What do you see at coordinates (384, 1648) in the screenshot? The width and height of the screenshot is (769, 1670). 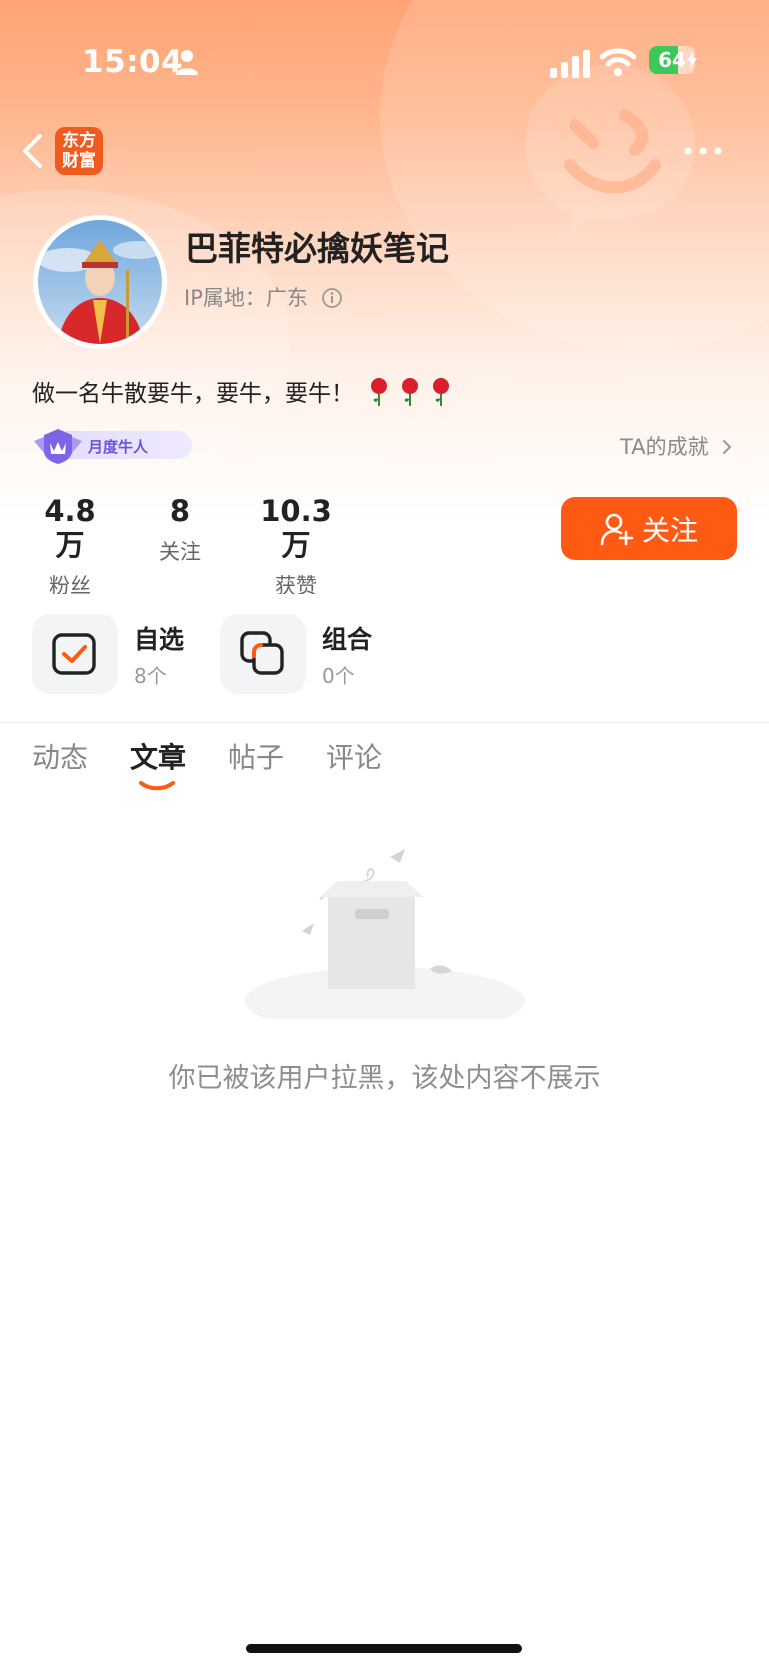 I see `home-indicator` at bounding box center [384, 1648].